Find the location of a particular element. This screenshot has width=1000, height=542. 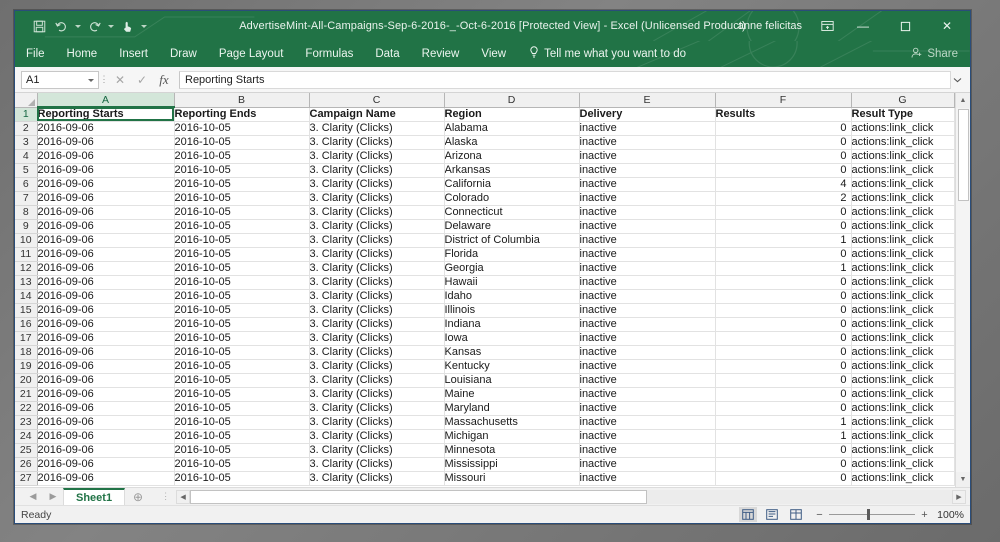

cell-C23: 3. Clarity (Clicks) is located at coordinates (377, 422).